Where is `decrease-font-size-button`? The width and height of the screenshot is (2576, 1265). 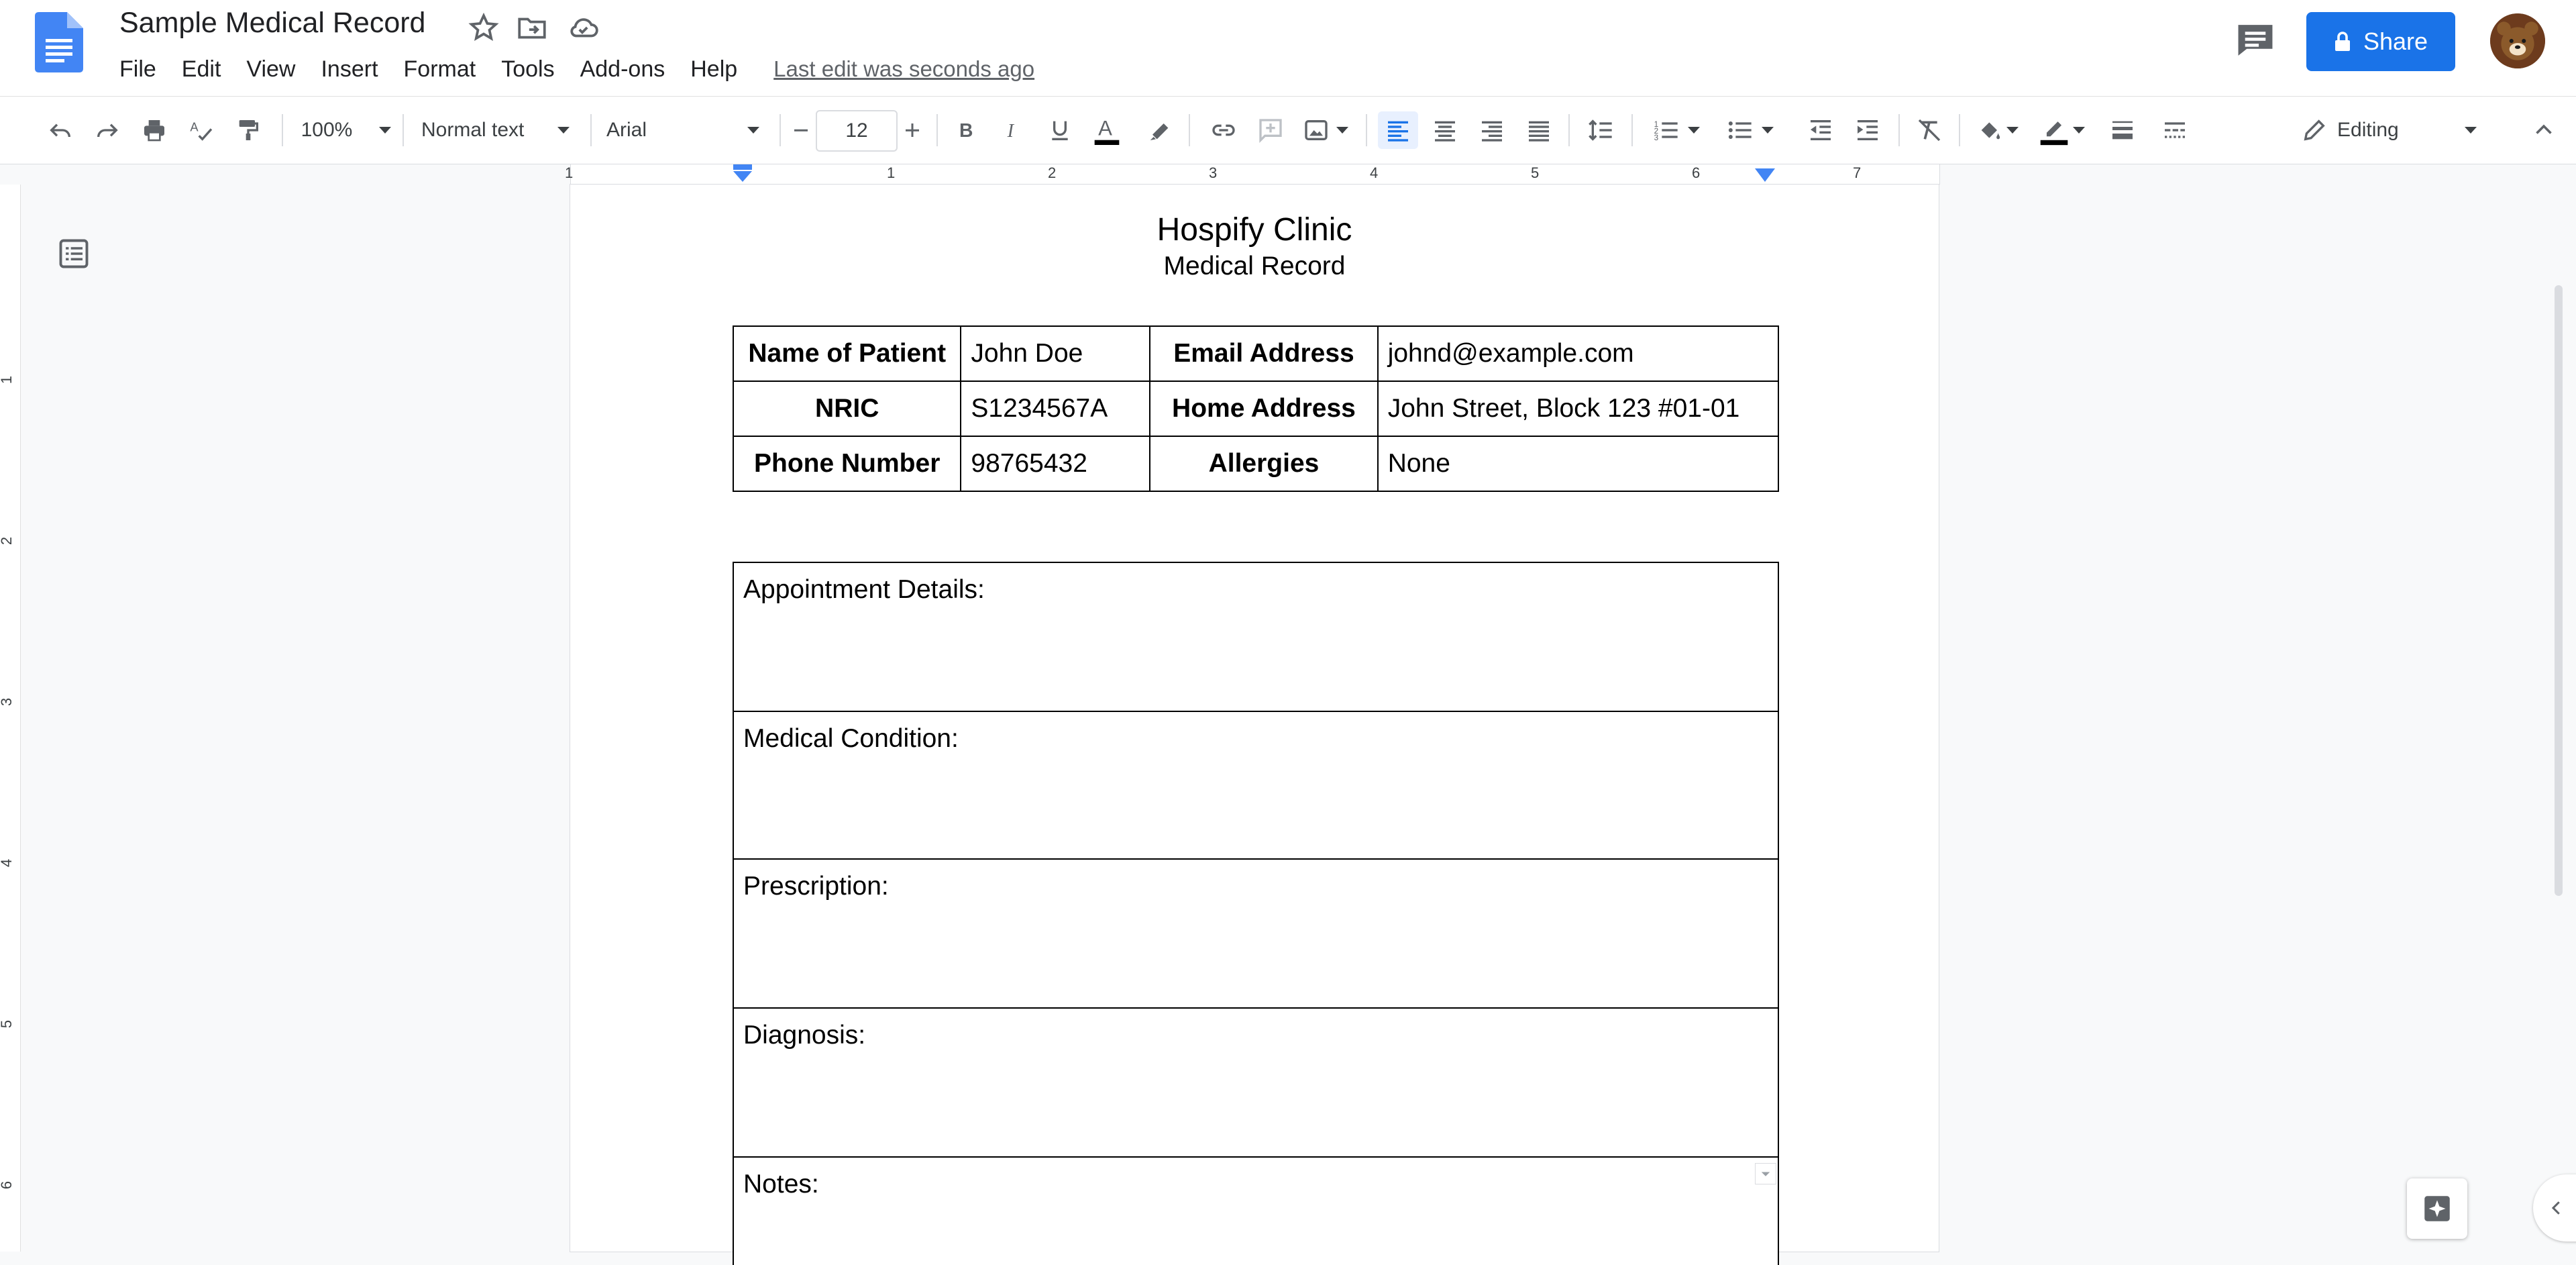
decrease-font-size-button is located at coordinates (801, 130).